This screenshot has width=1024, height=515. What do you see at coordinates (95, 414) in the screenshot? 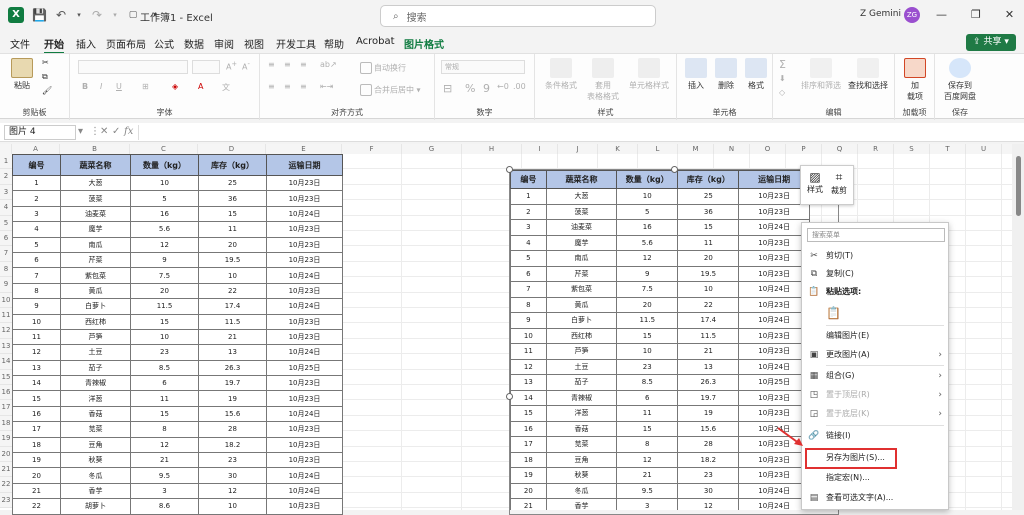
I see `table-cell: 香菇` at bounding box center [95, 414].